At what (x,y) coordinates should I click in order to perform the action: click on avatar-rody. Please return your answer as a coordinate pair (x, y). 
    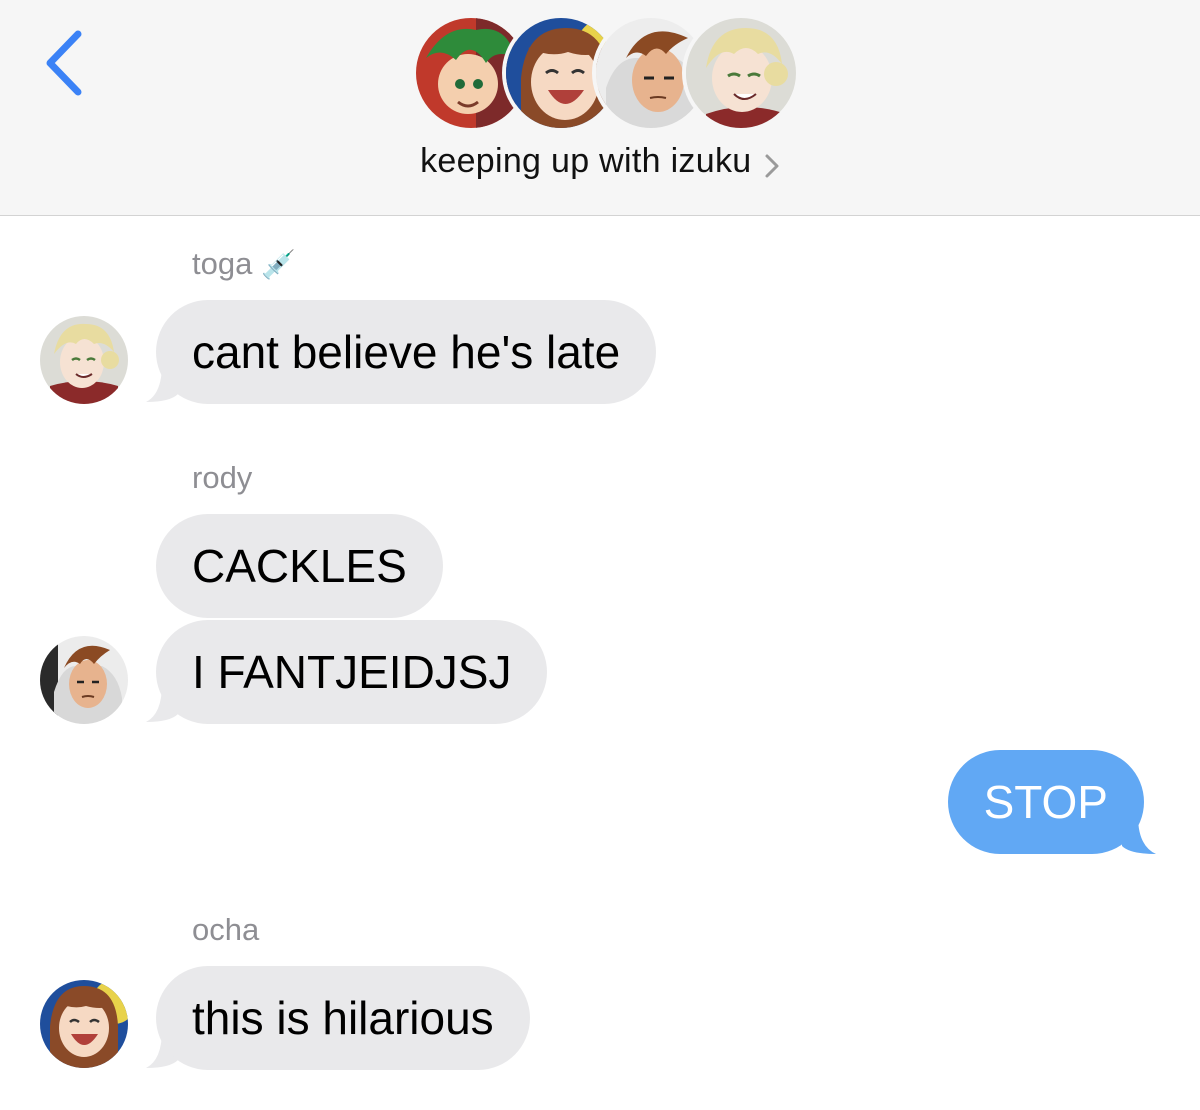
    Looking at the image, I should click on (84, 680).